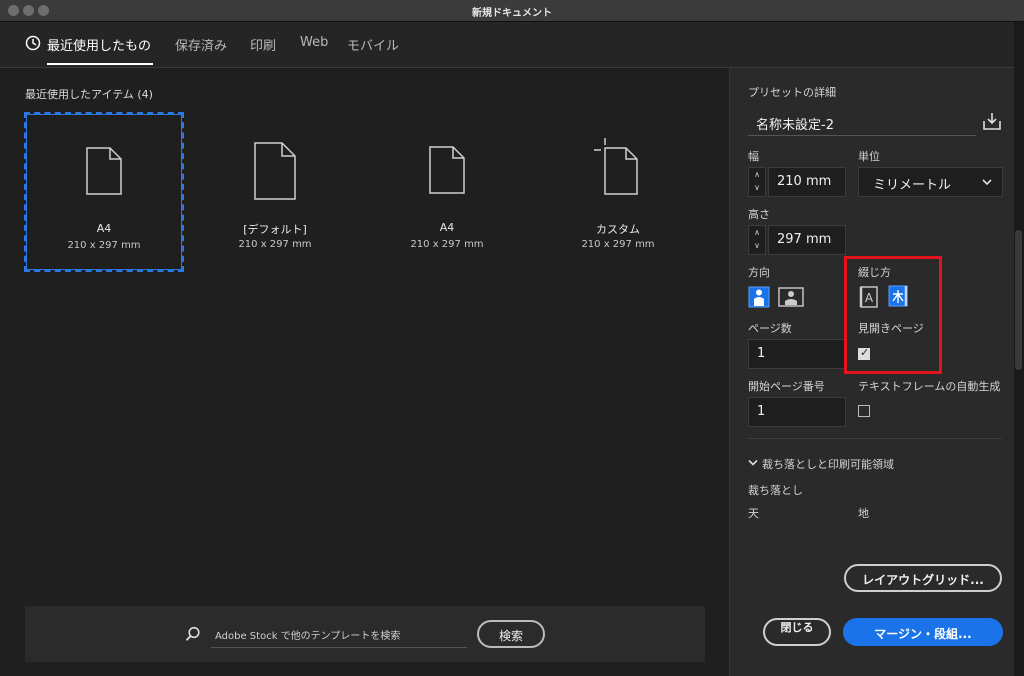 The image size is (1024, 676). I want to click on pages-field: 1, so click(797, 354).